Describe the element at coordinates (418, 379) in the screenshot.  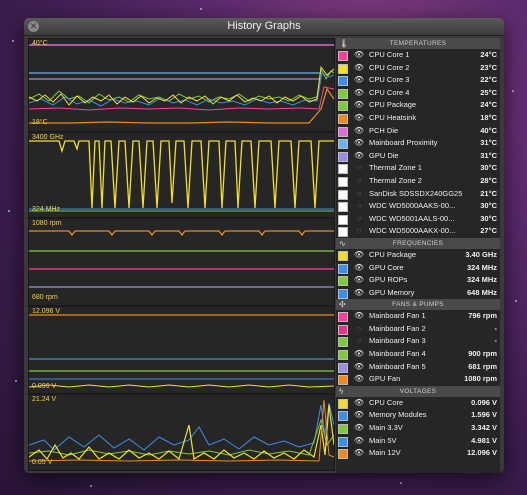
I see `sensor-row: 👁 GPU Fan 1080 rpm` at that location.